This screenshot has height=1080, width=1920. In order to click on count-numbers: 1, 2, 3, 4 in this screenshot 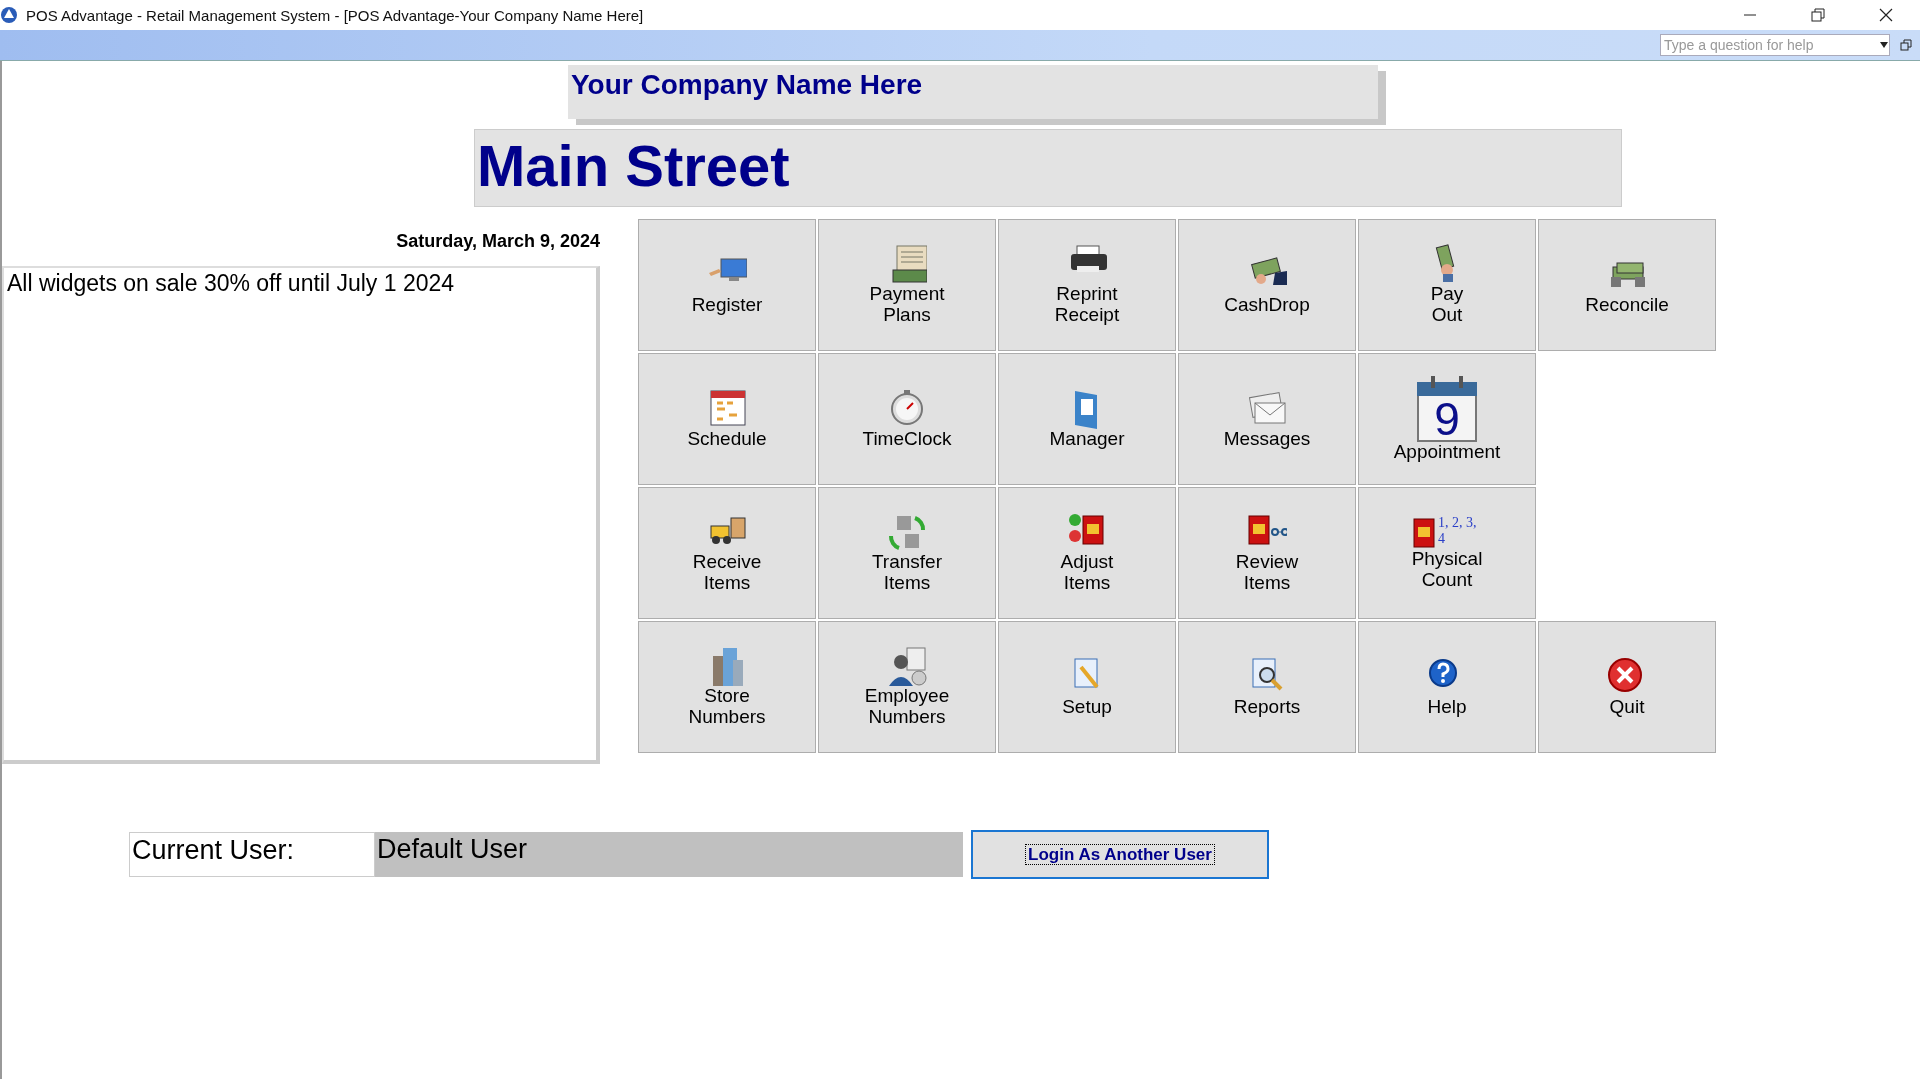, I will do `click(1458, 531)`.